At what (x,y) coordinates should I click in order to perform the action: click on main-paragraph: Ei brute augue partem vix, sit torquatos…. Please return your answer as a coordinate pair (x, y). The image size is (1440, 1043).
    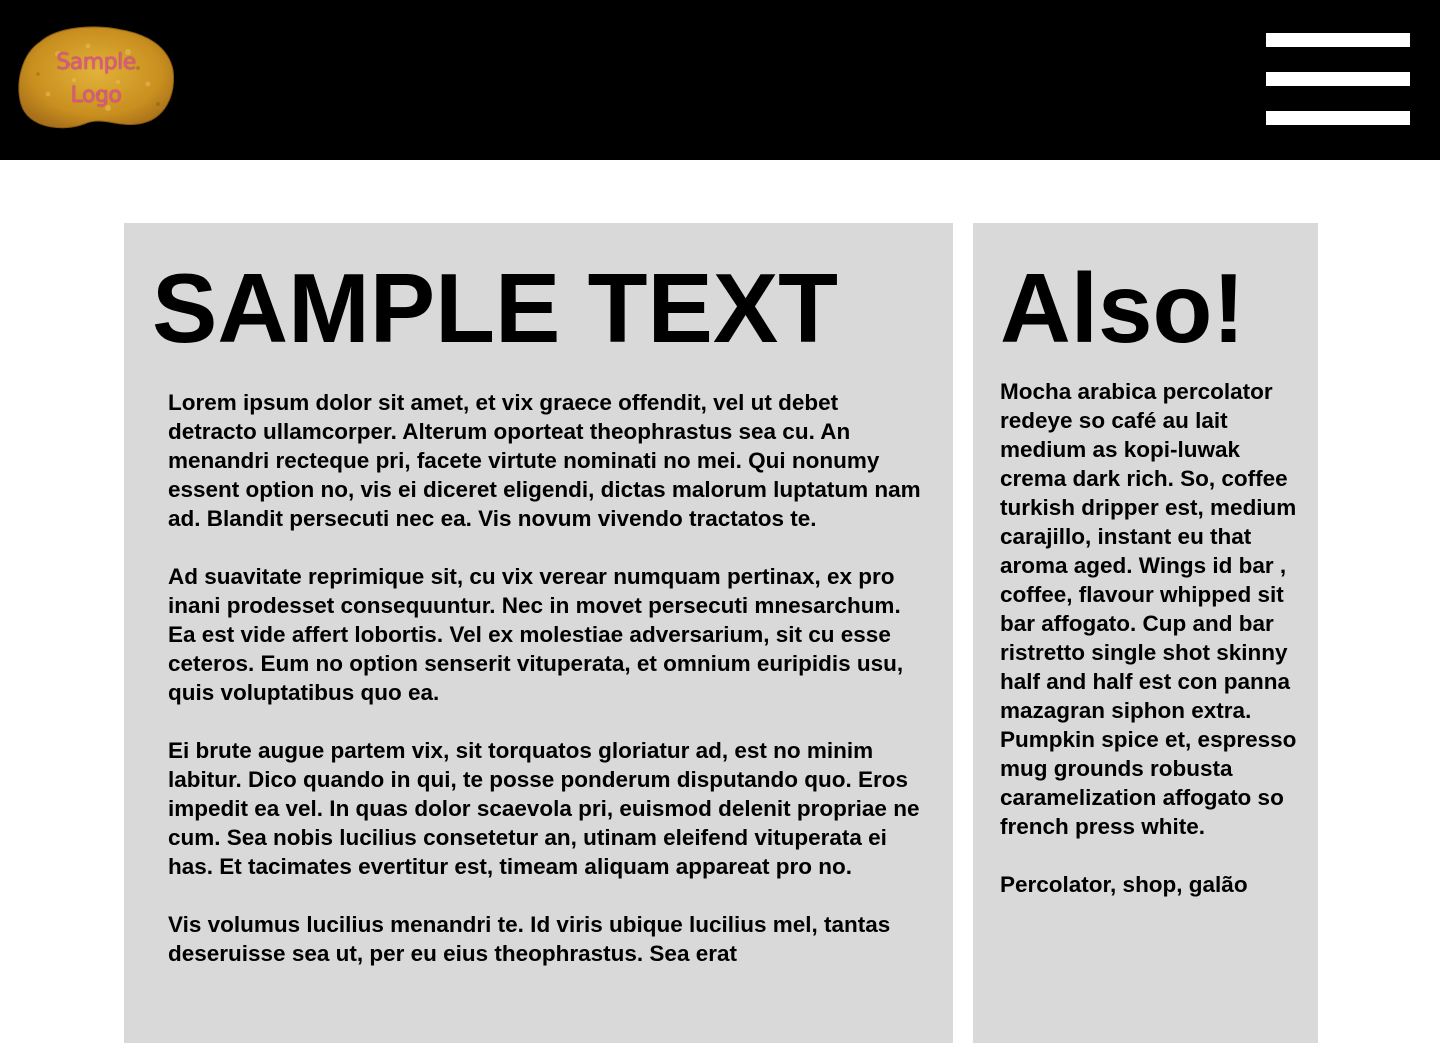
    Looking at the image, I should click on (544, 808).